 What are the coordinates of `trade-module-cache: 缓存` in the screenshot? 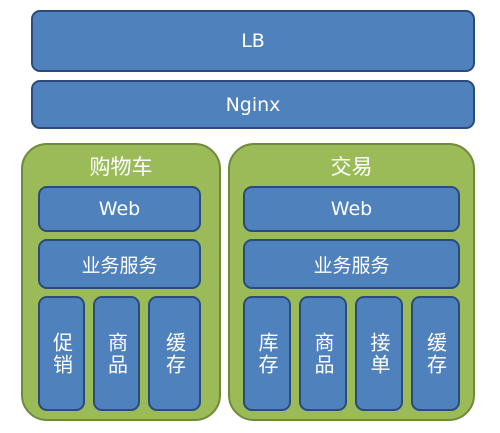 It's located at (435, 353).